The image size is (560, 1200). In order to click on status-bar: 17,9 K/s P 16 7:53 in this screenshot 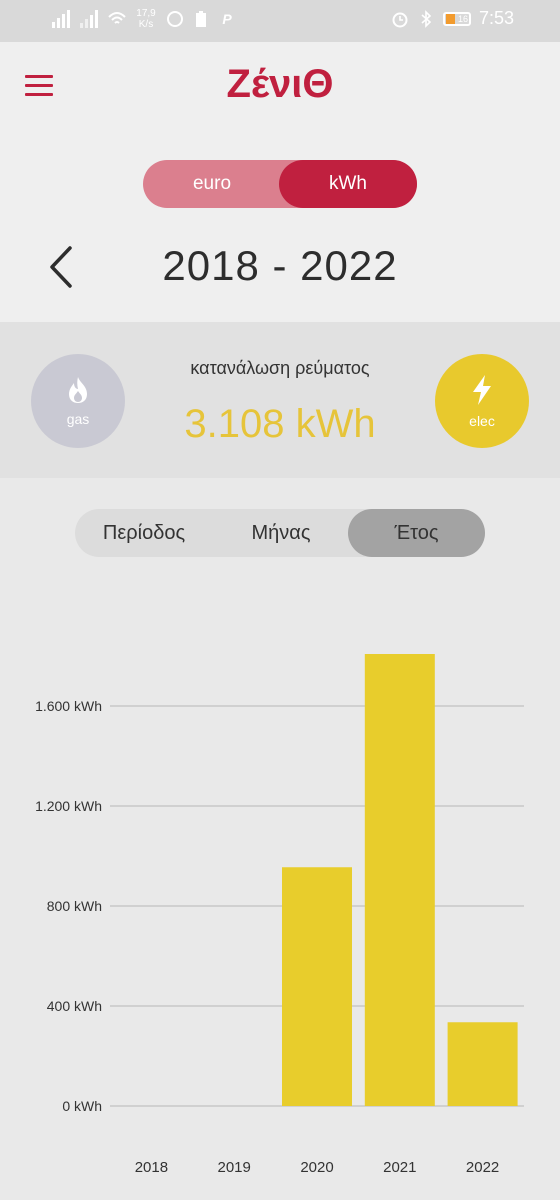, I will do `click(280, 21)`.